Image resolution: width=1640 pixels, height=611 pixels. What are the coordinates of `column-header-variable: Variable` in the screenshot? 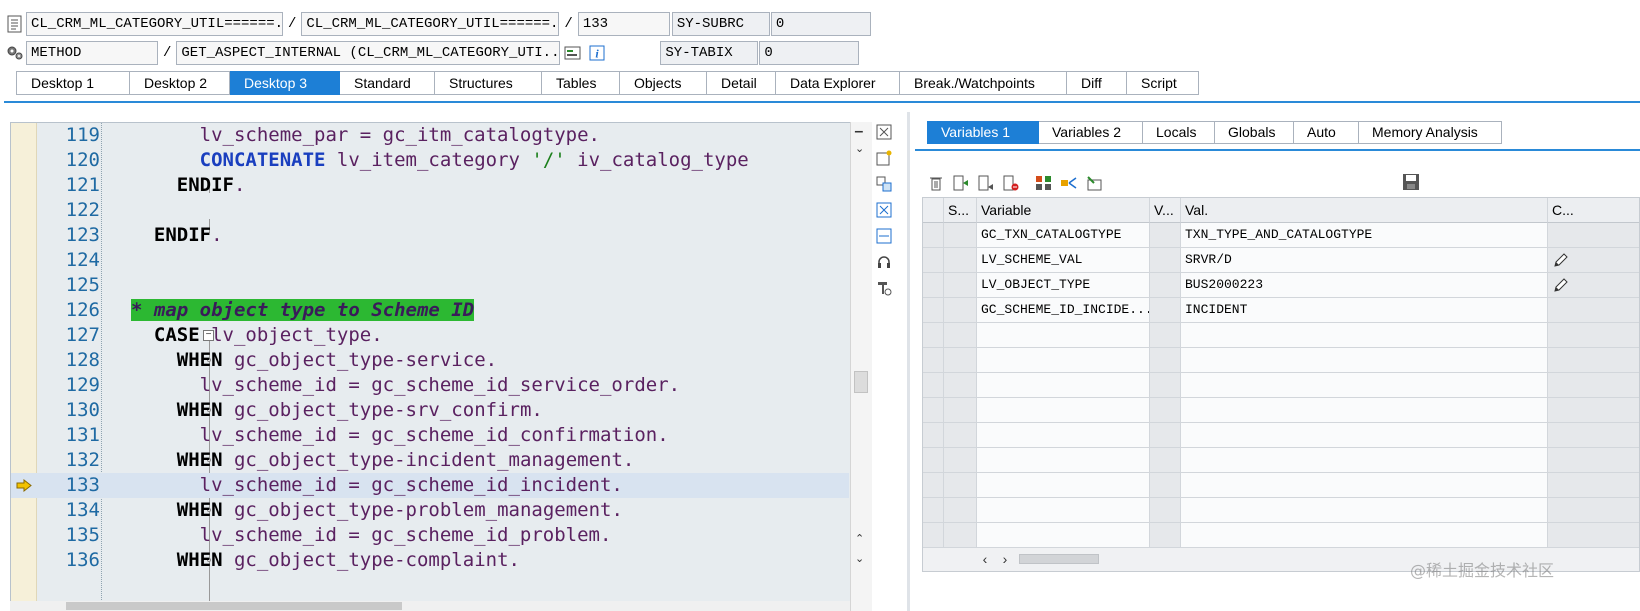 It's located at (1063, 210).